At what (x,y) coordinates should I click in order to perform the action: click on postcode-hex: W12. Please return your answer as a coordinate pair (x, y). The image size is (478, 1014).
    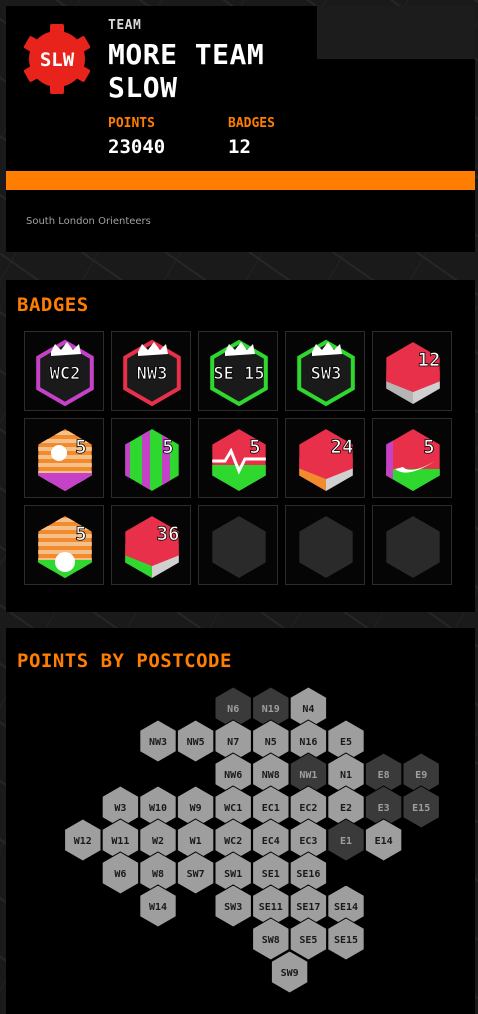
    Looking at the image, I should click on (83, 840).